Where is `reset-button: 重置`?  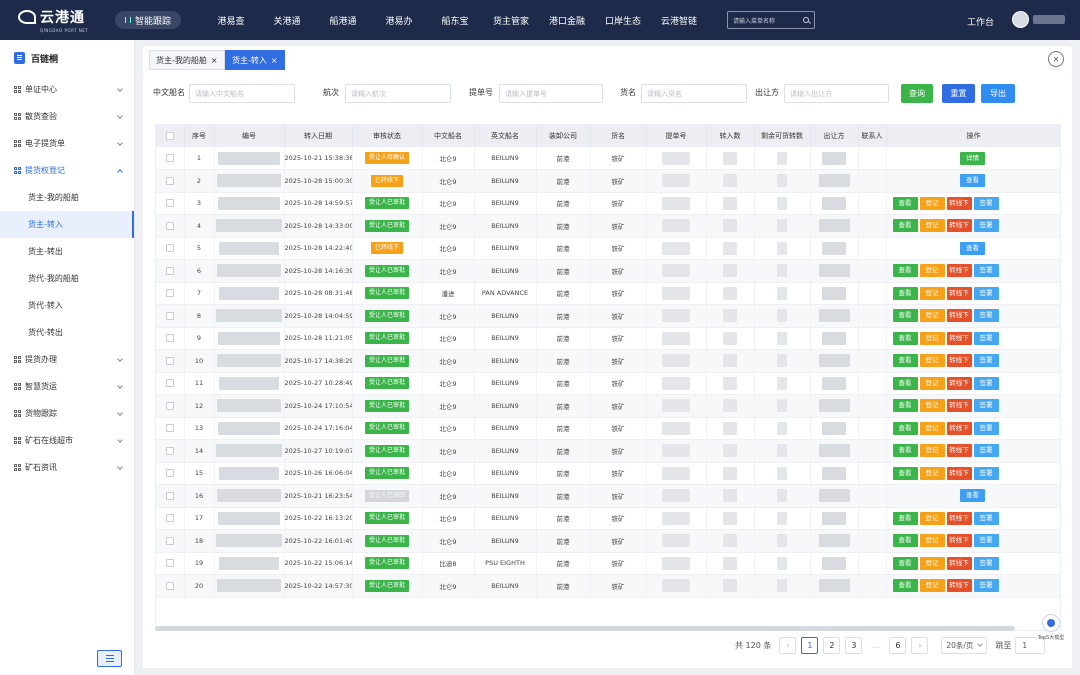 reset-button: 重置 is located at coordinates (958, 93).